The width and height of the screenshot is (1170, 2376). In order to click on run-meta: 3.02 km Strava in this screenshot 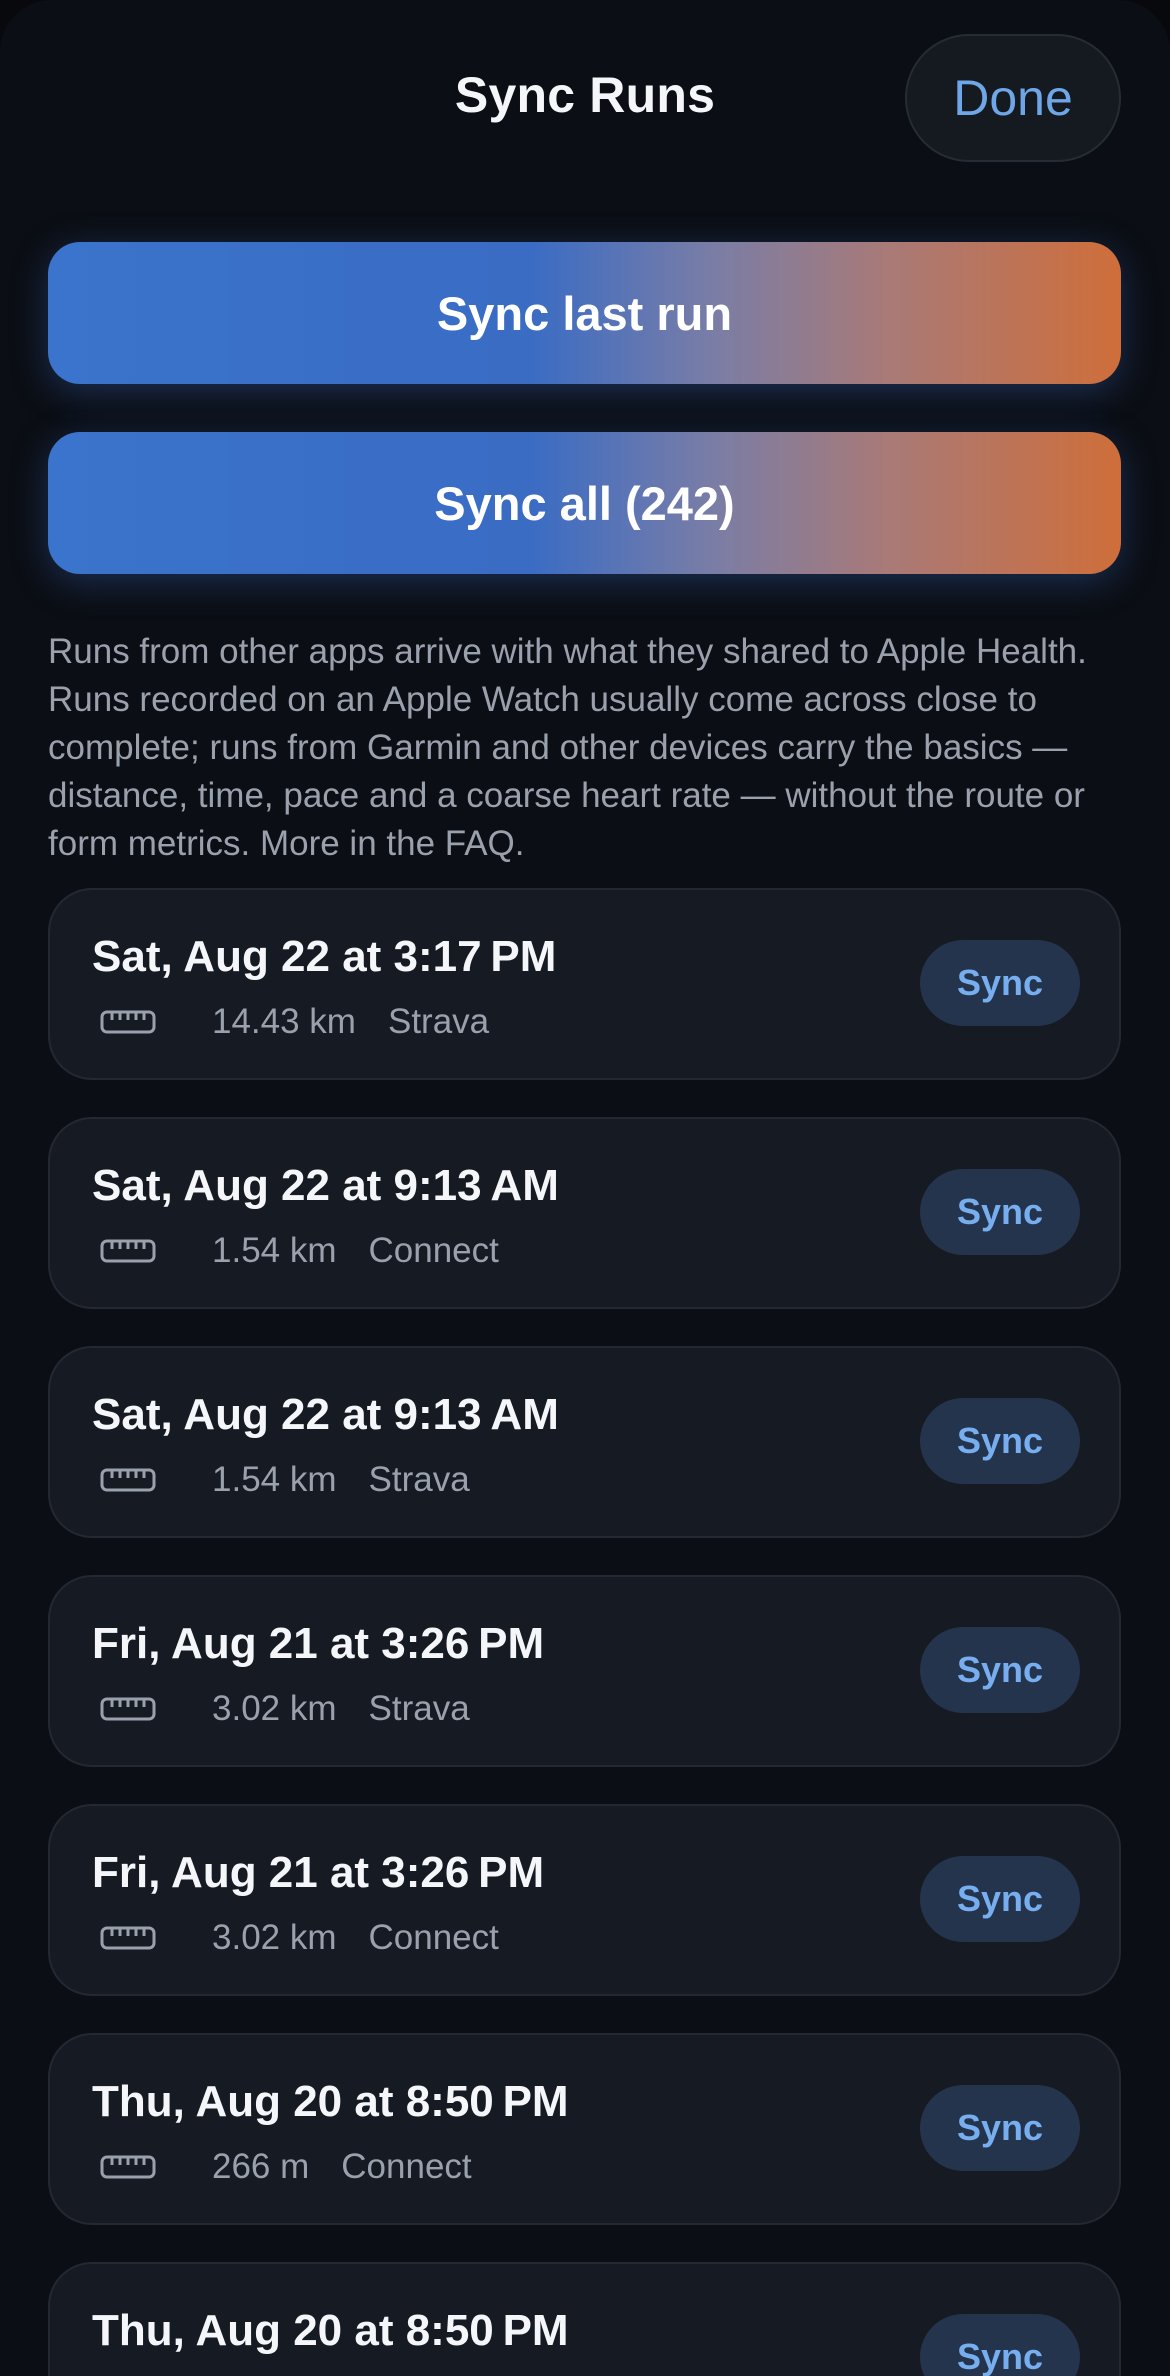, I will do `click(285, 1709)`.